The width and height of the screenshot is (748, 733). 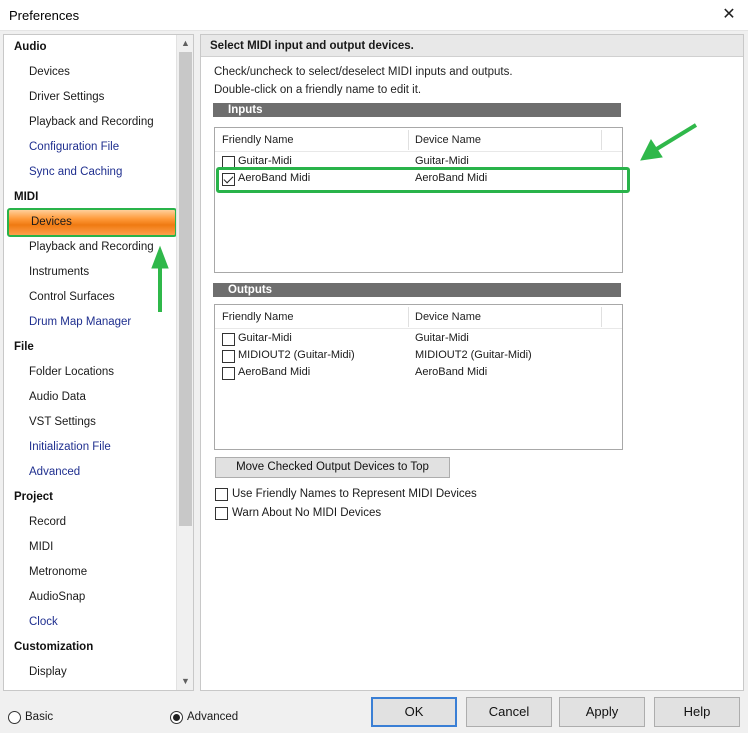 What do you see at coordinates (697, 712) in the screenshot?
I see `help-button: Help` at bounding box center [697, 712].